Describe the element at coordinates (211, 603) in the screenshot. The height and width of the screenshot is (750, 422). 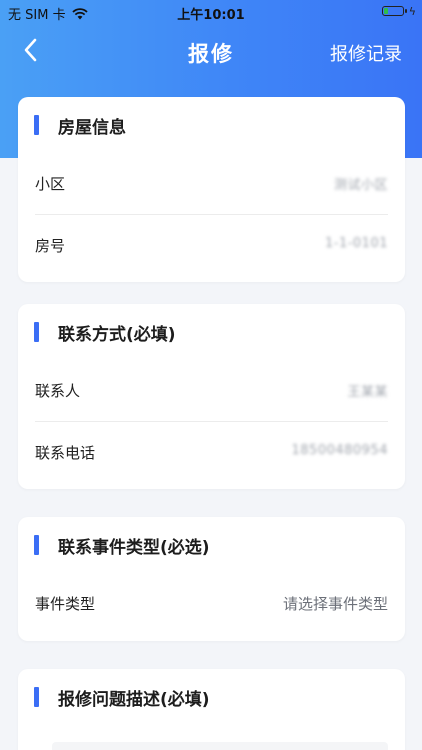
I see `event-type-row: 事件类型 请选择事件类型` at that location.